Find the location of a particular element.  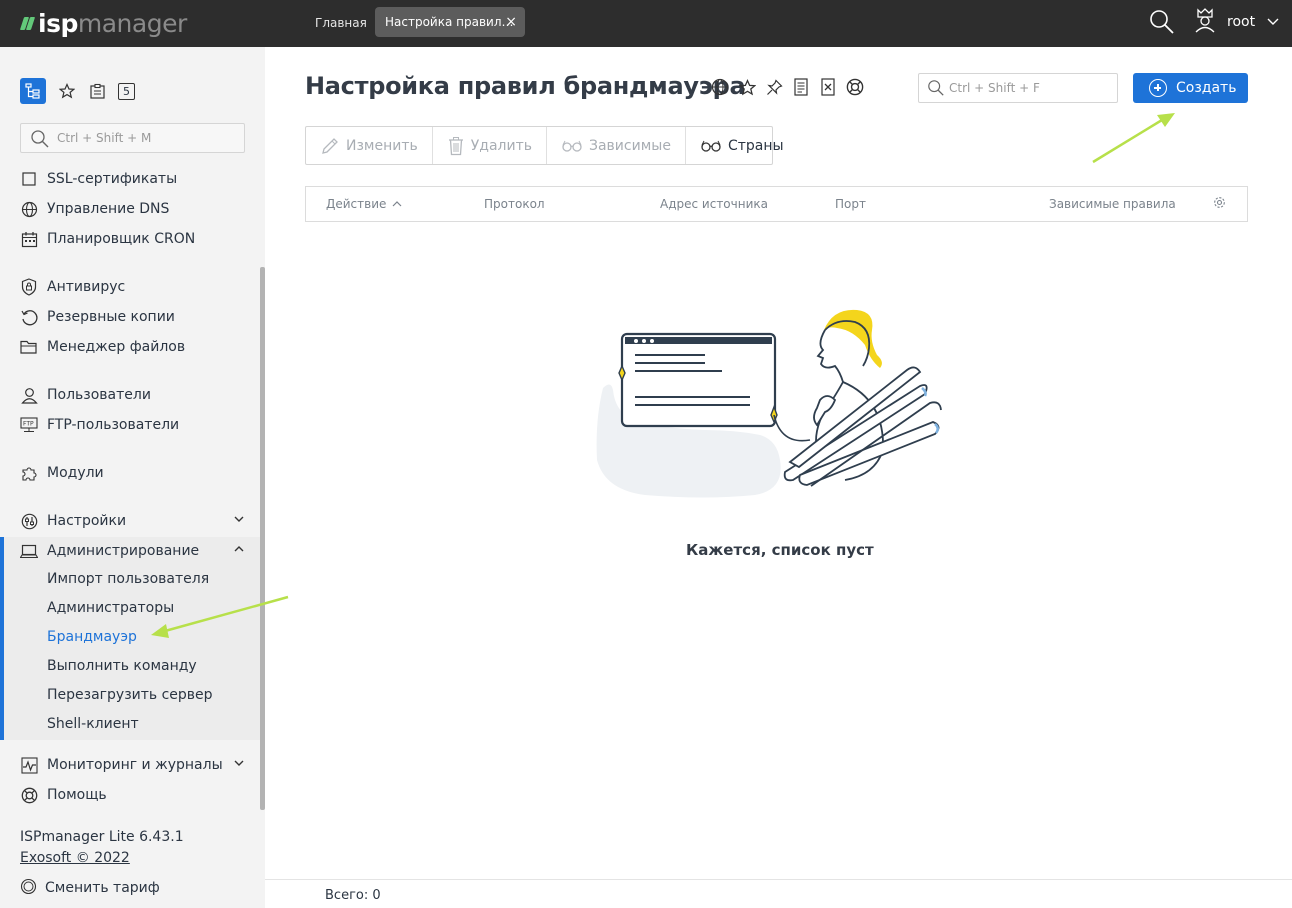

svg-text: FTP is located at coordinates (28, 424).